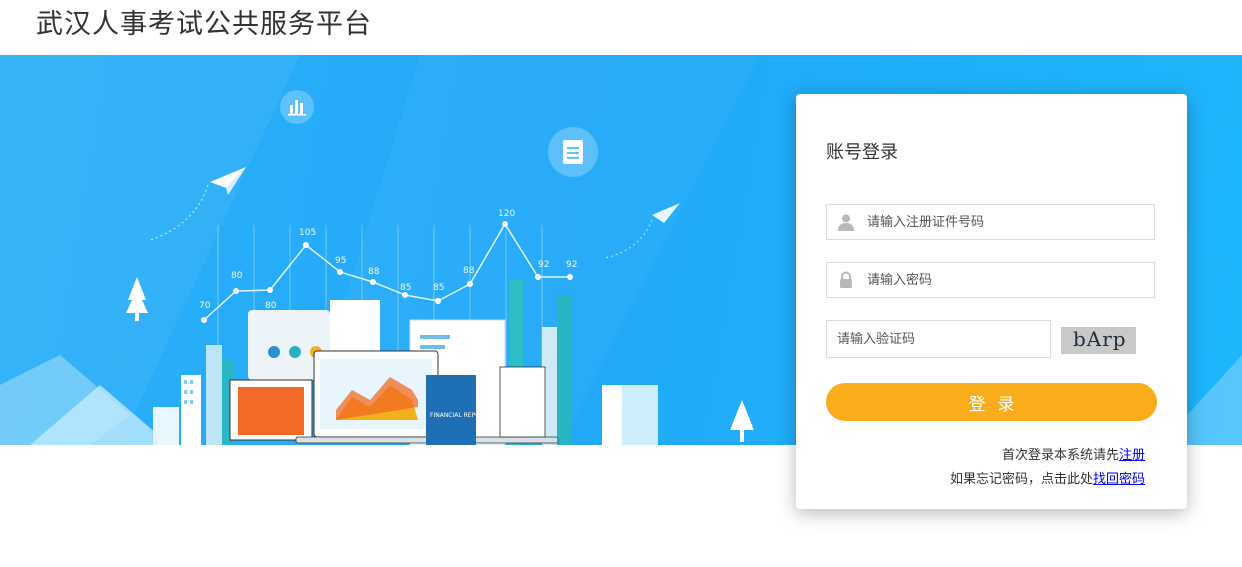  I want to click on chart-value-label: 95, so click(340, 261).